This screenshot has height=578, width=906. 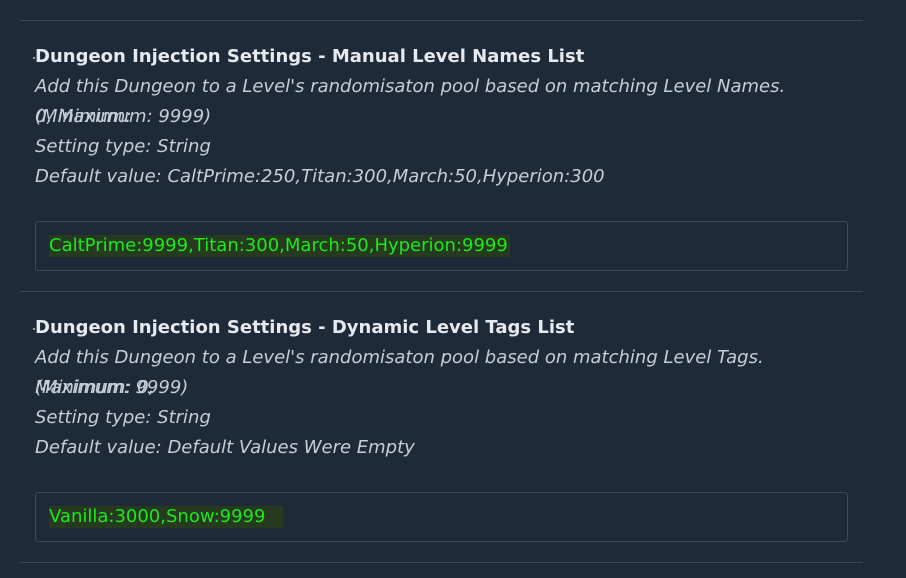 What do you see at coordinates (225, 447) in the screenshot?
I see `setting-default-value: Default value: Default Values Were Empty` at bounding box center [225, 447].